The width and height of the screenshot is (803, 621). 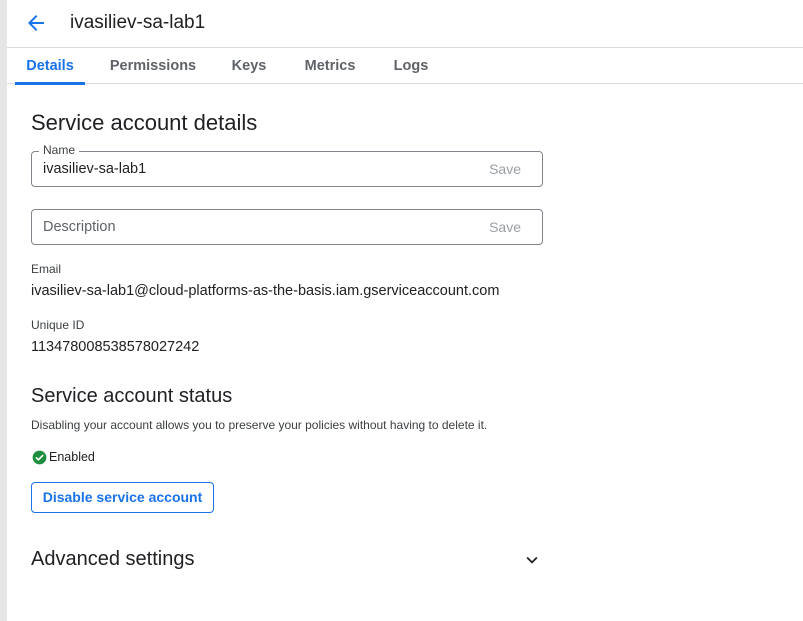 What do you see at coordinates (249, 66) in the screenshot?
I see `tab-keys: Keys` at bounding box center [249, 66].